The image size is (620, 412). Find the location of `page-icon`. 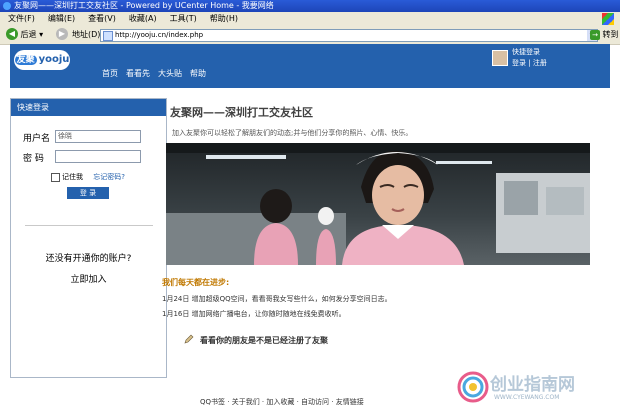

page-icon is located at coordinates (108, 36).